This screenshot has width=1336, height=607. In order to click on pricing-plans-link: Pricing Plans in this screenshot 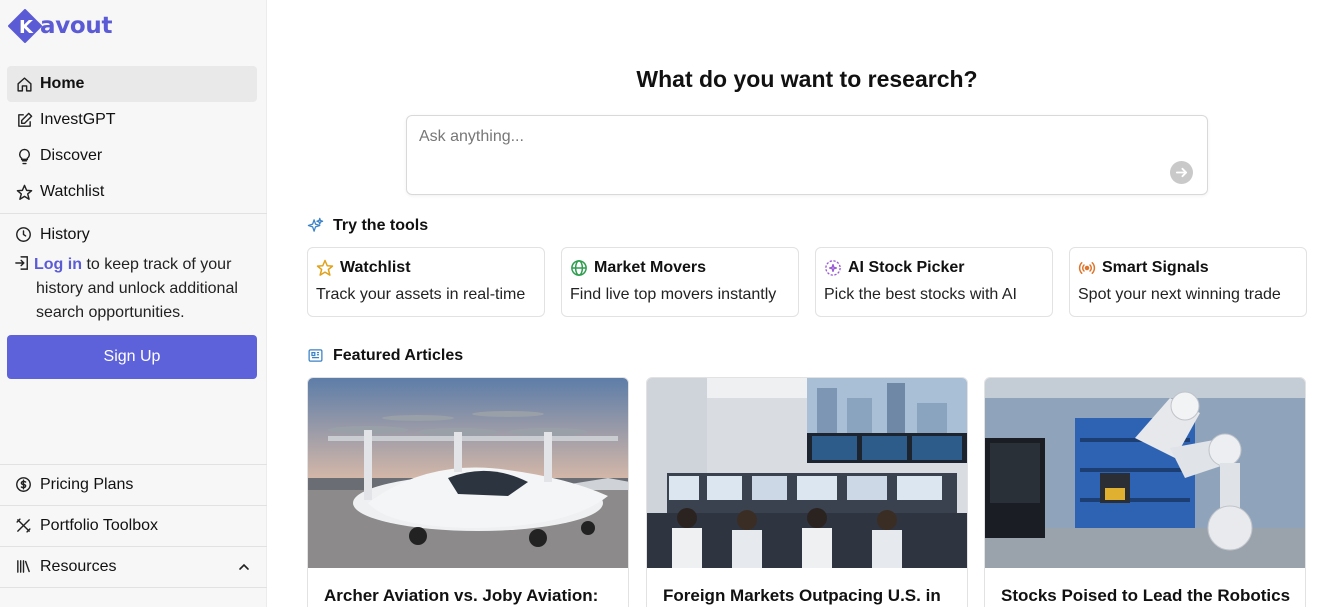, I will do `click(133, 485)`.